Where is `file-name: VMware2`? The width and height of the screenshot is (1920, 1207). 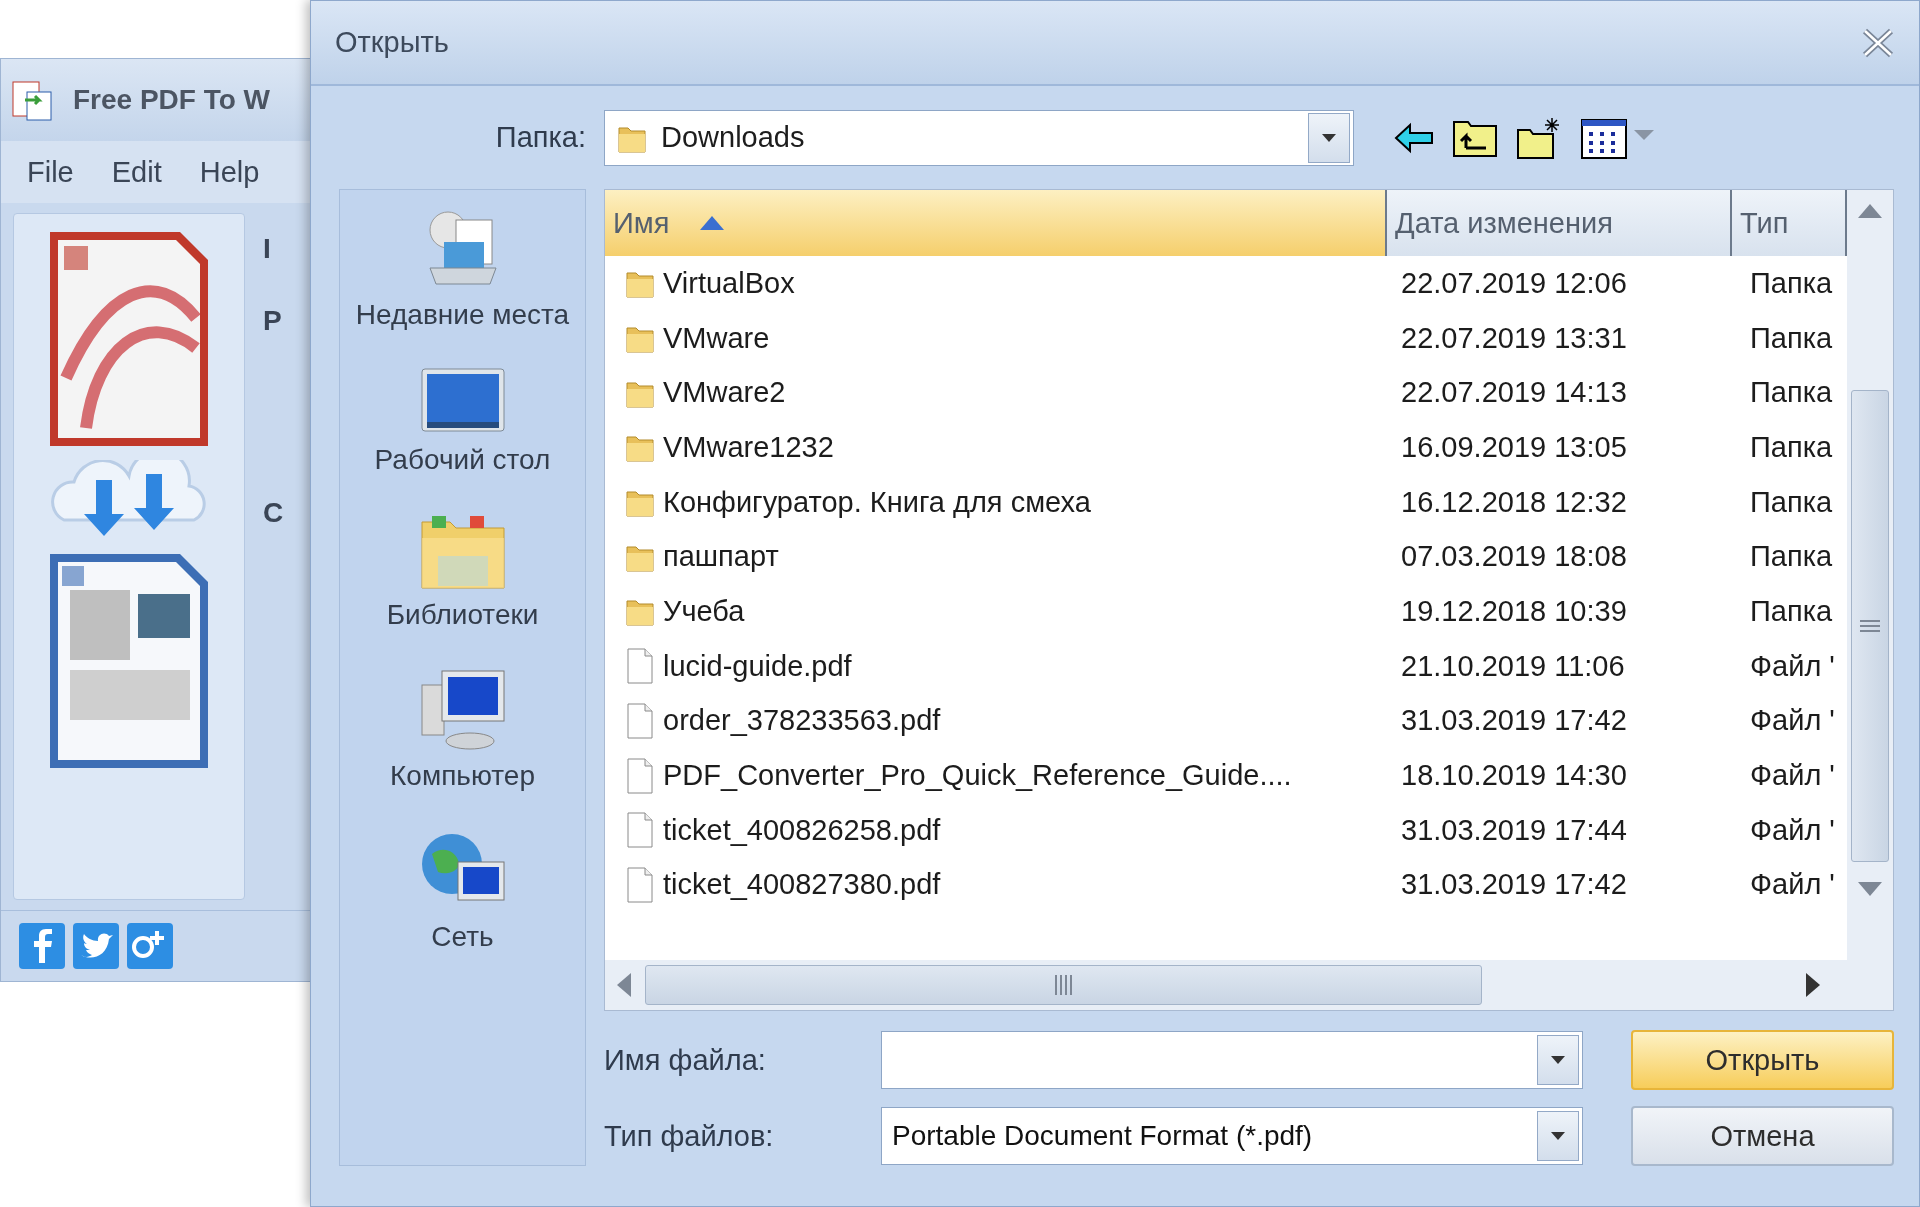
file-name: VMware2 is located at coordinates (724, 393).